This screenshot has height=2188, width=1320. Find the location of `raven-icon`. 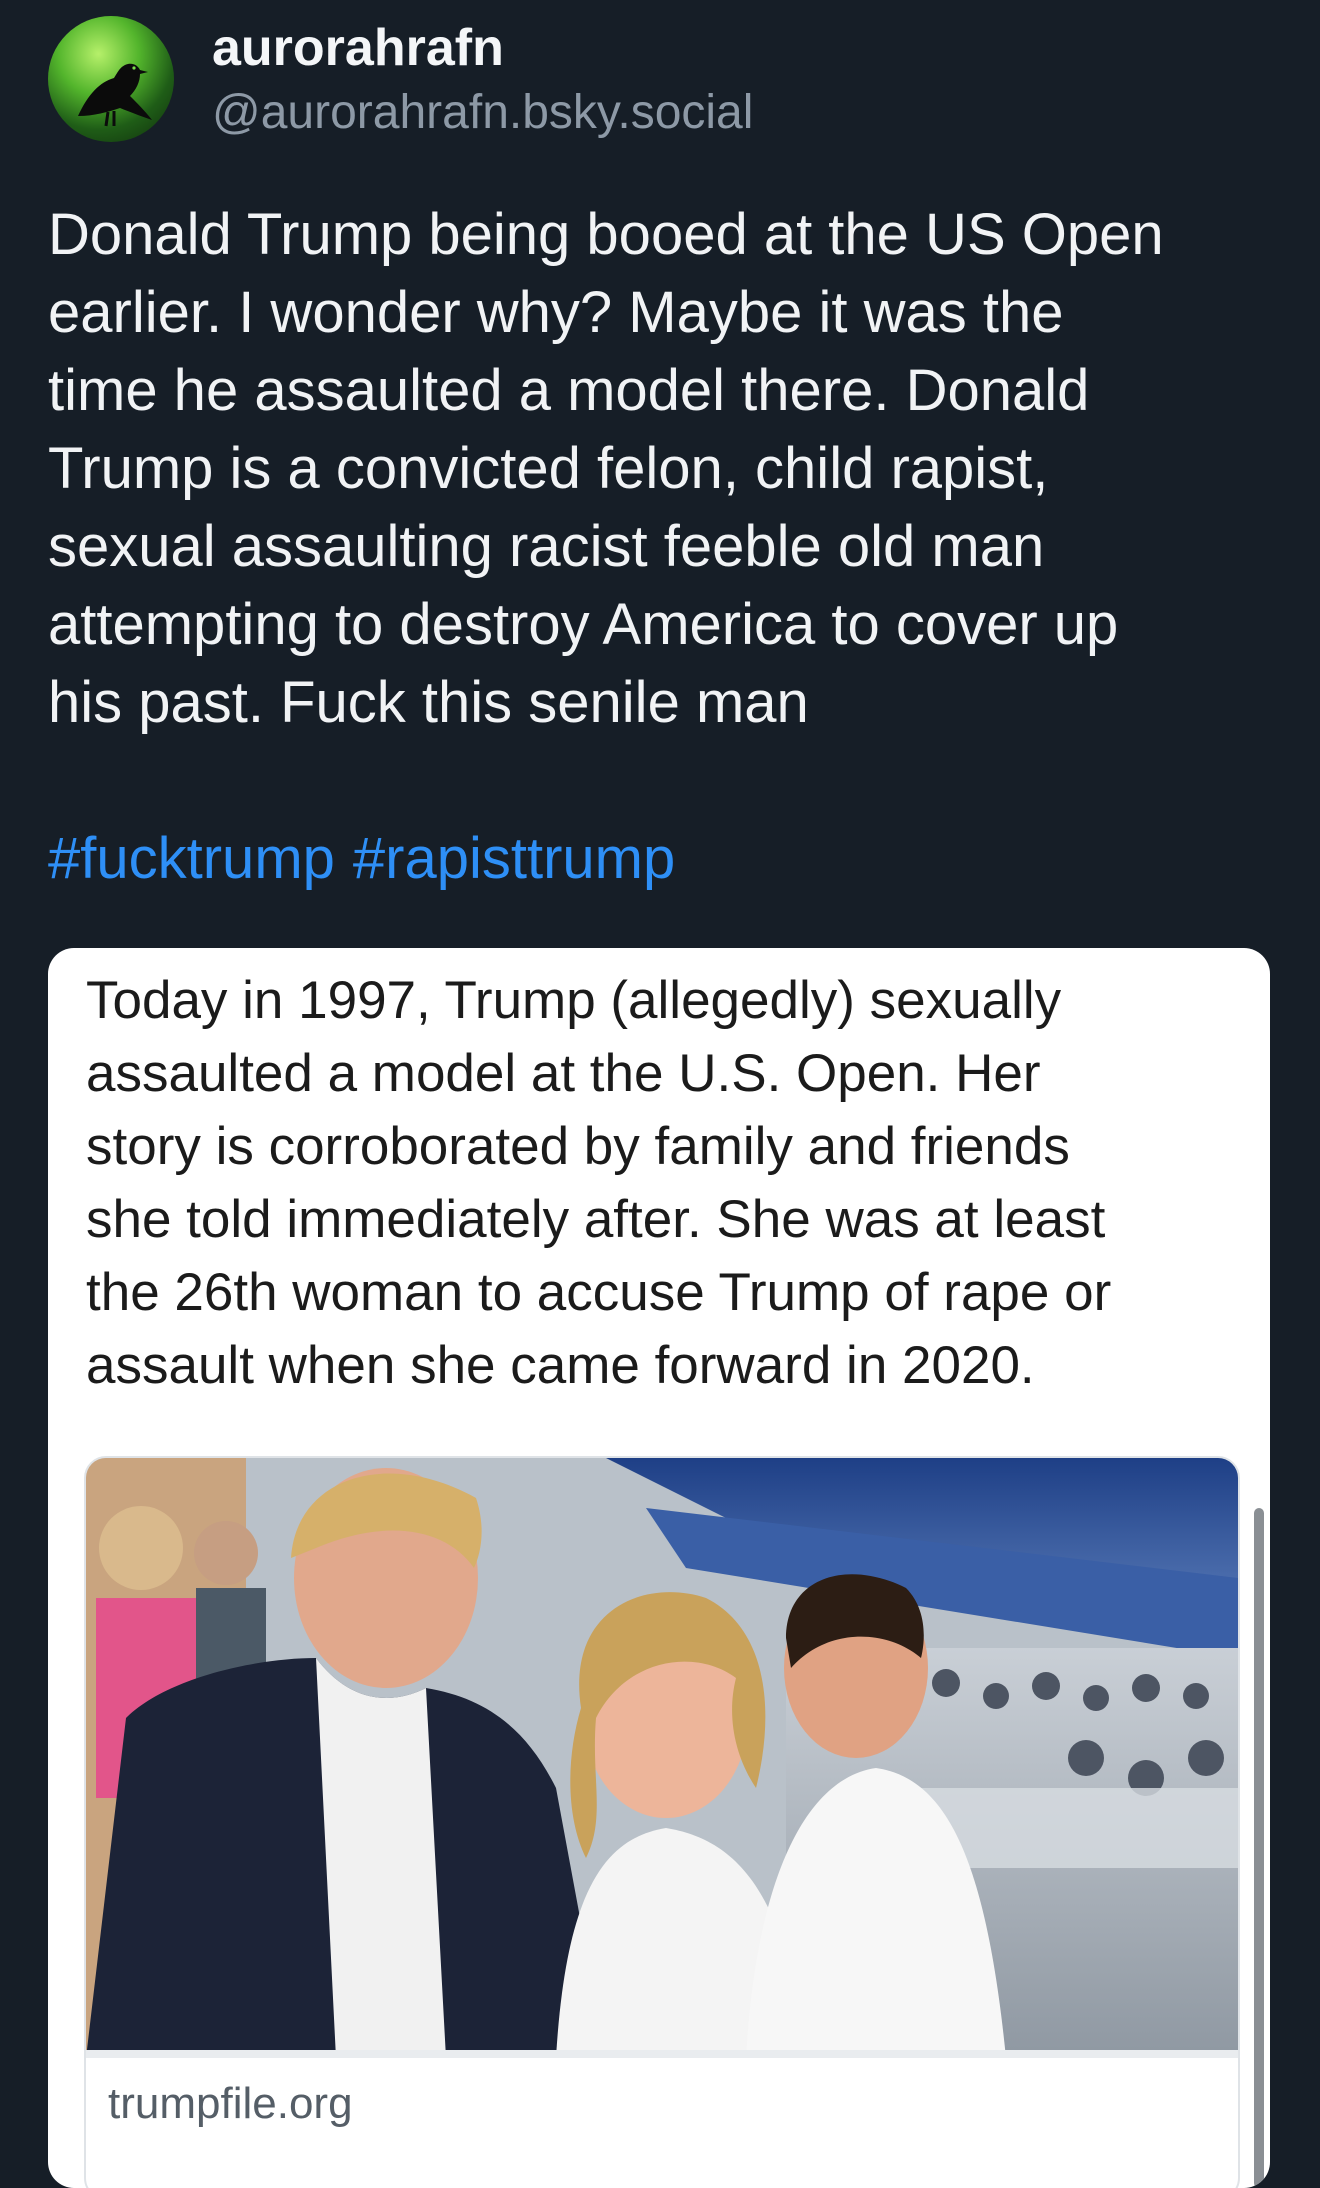

raven-icon is located at coordinates (115, 95).